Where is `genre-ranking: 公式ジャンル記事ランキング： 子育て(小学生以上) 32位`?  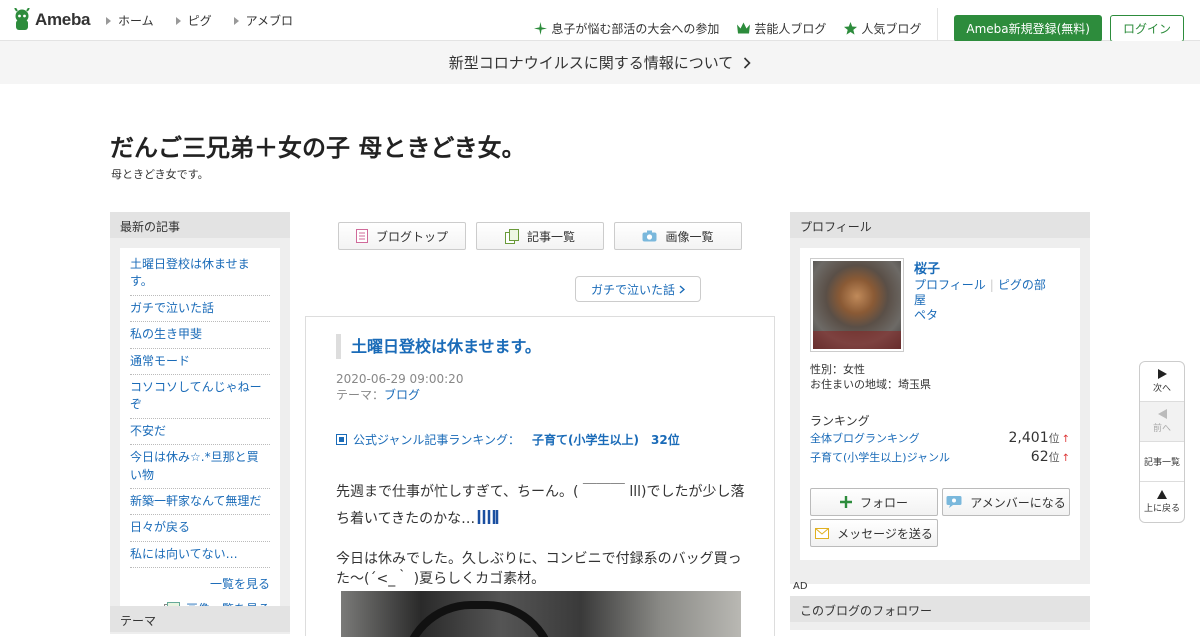
genre-ranking: 公式ジャンル記事ランキング： 子育て(小学生以上) 32位 is located at coordinates (508, 439).